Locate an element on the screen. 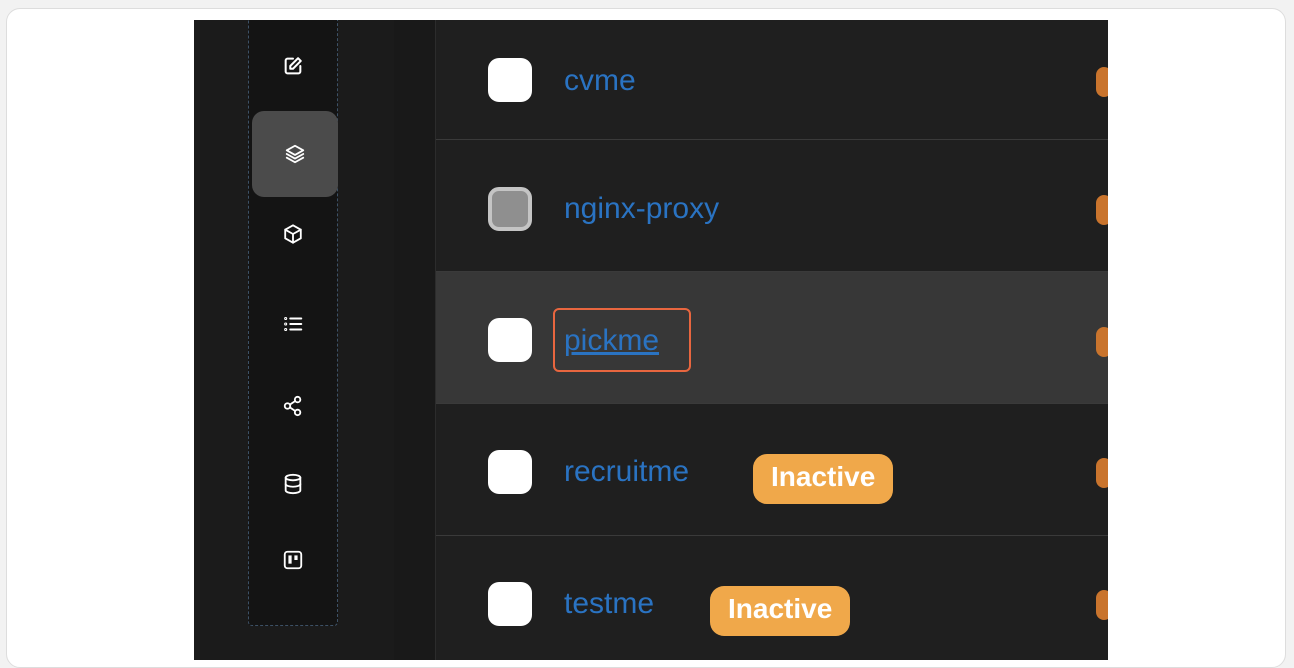 The height and width of the screenshot is (668, 1294). row-checkbox-disabled is located at coordinates (510, 209).